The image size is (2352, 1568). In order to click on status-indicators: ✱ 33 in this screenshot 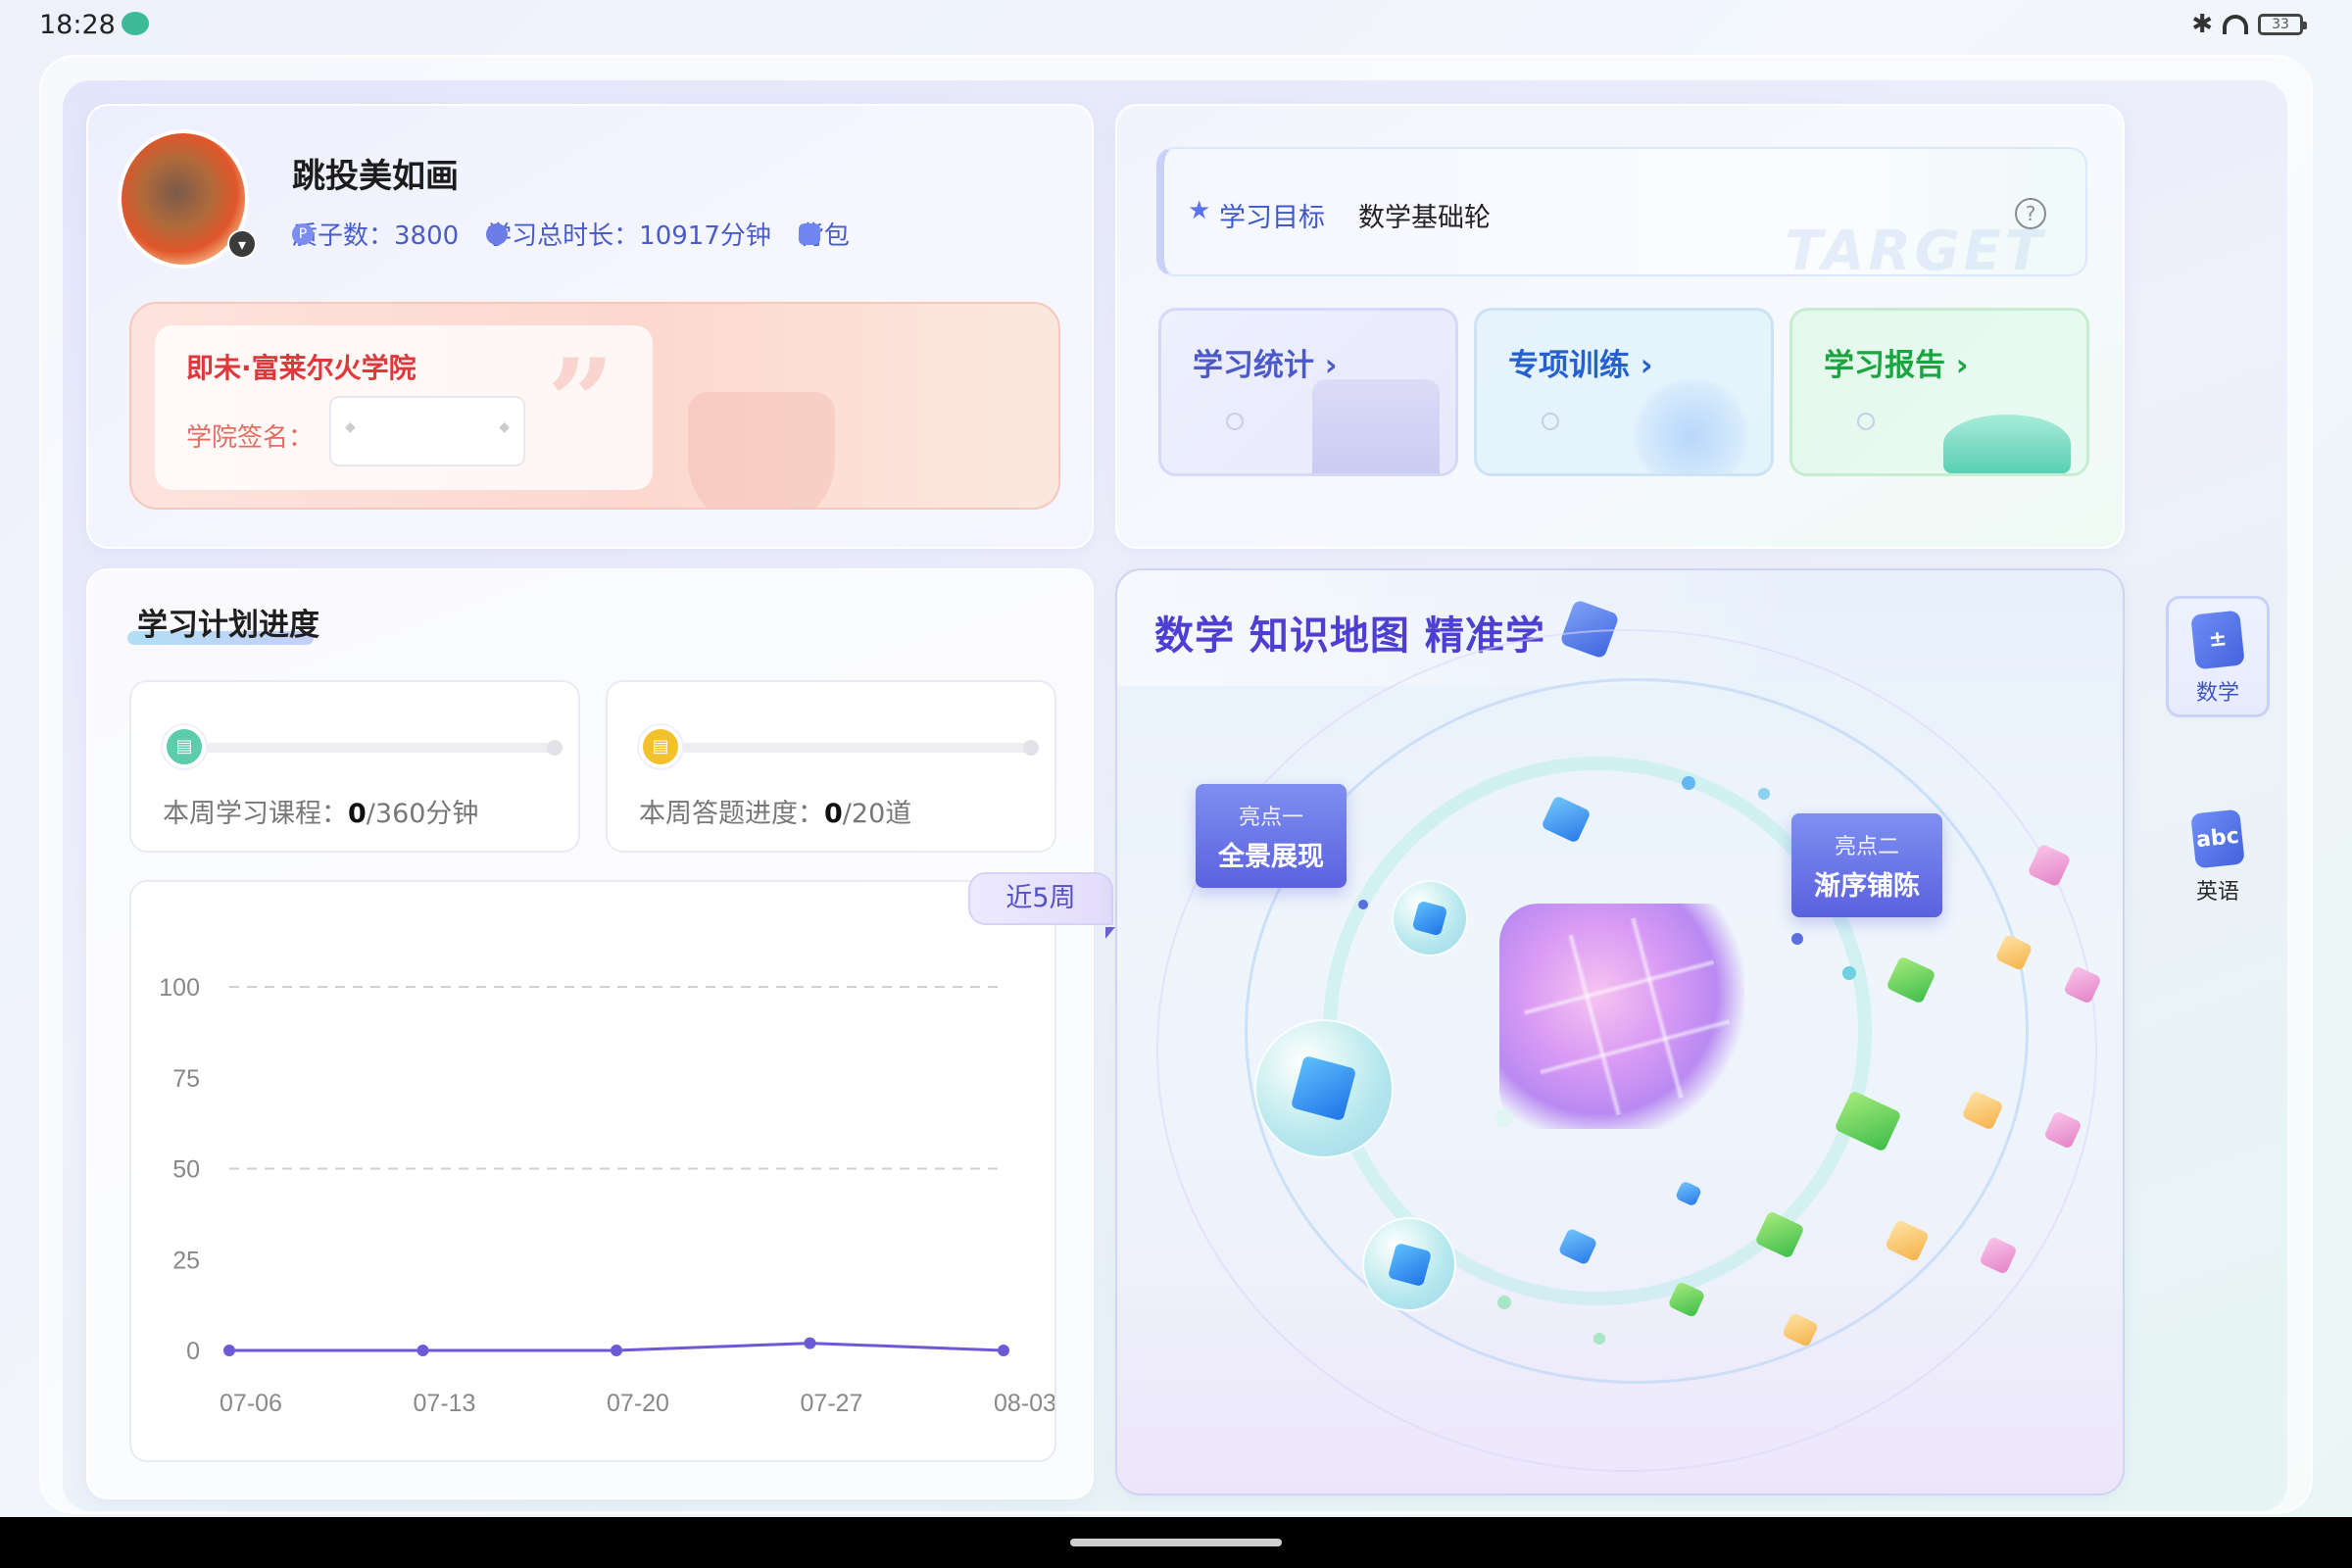, I will do `click(2249, 24)`.